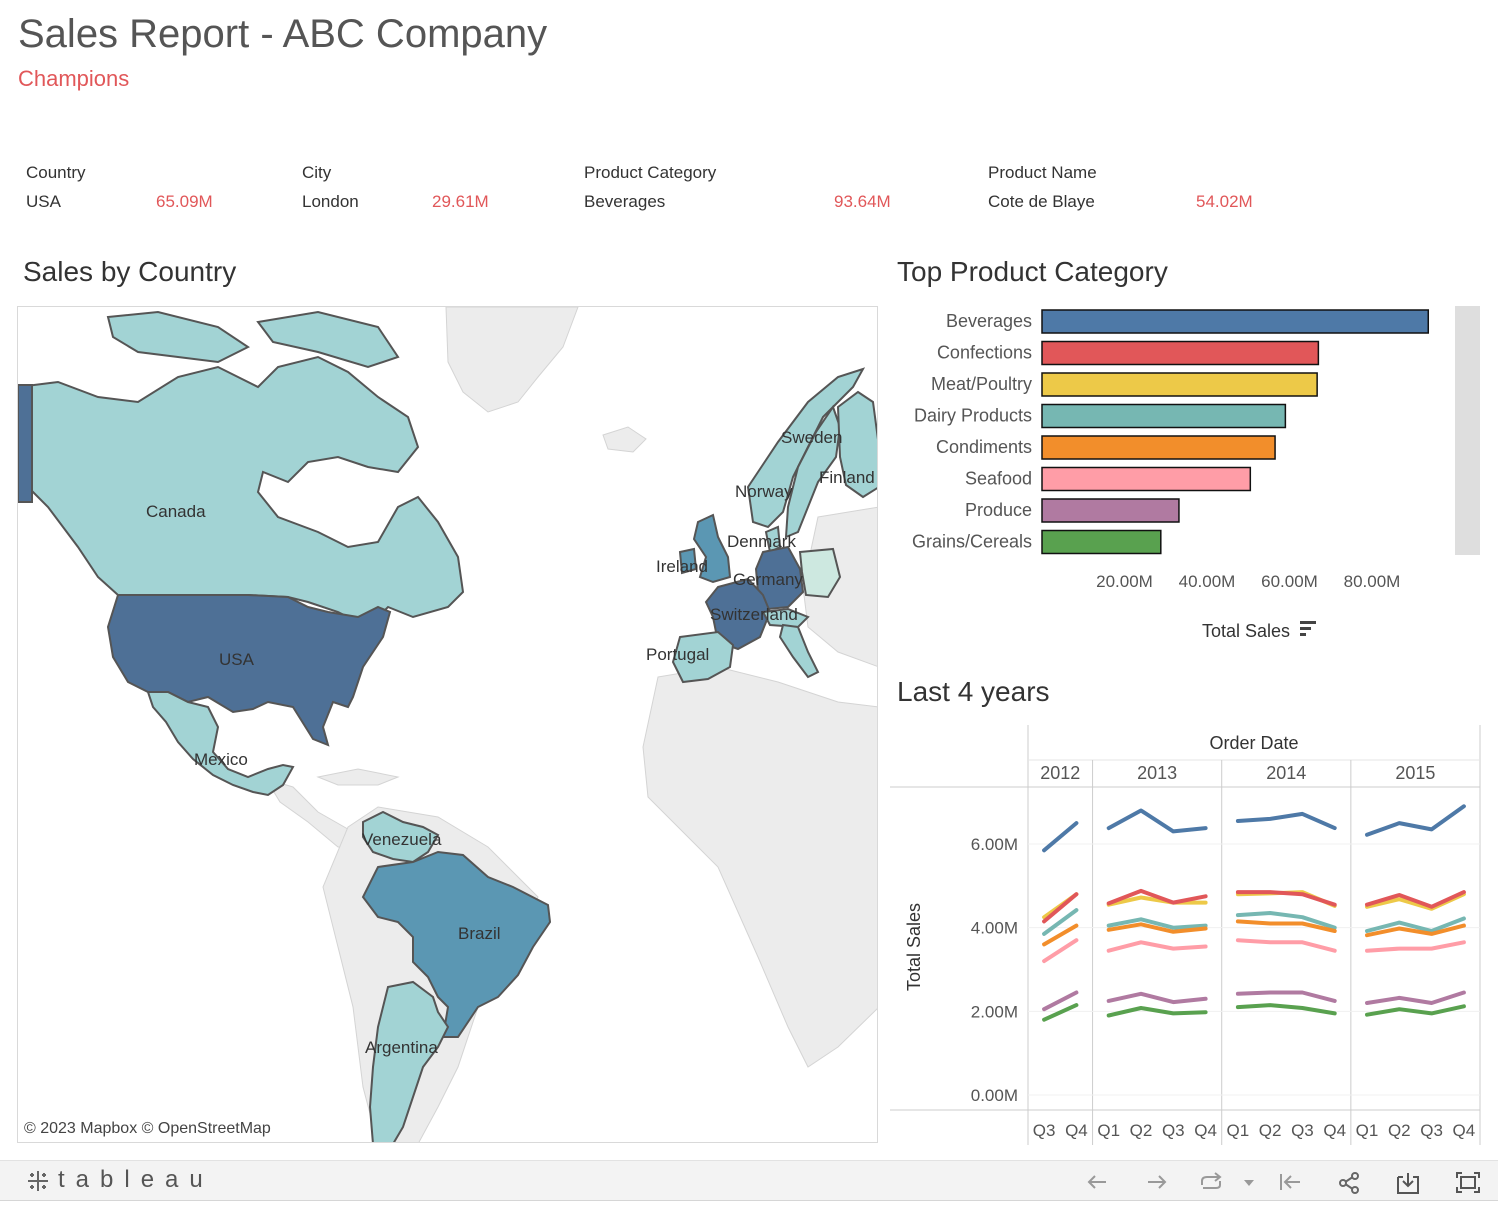  What do you see at coordinates (994, 928) in the screenshot?
I see `line-y-tick: 4.00M` at bounding box center [994, 928].